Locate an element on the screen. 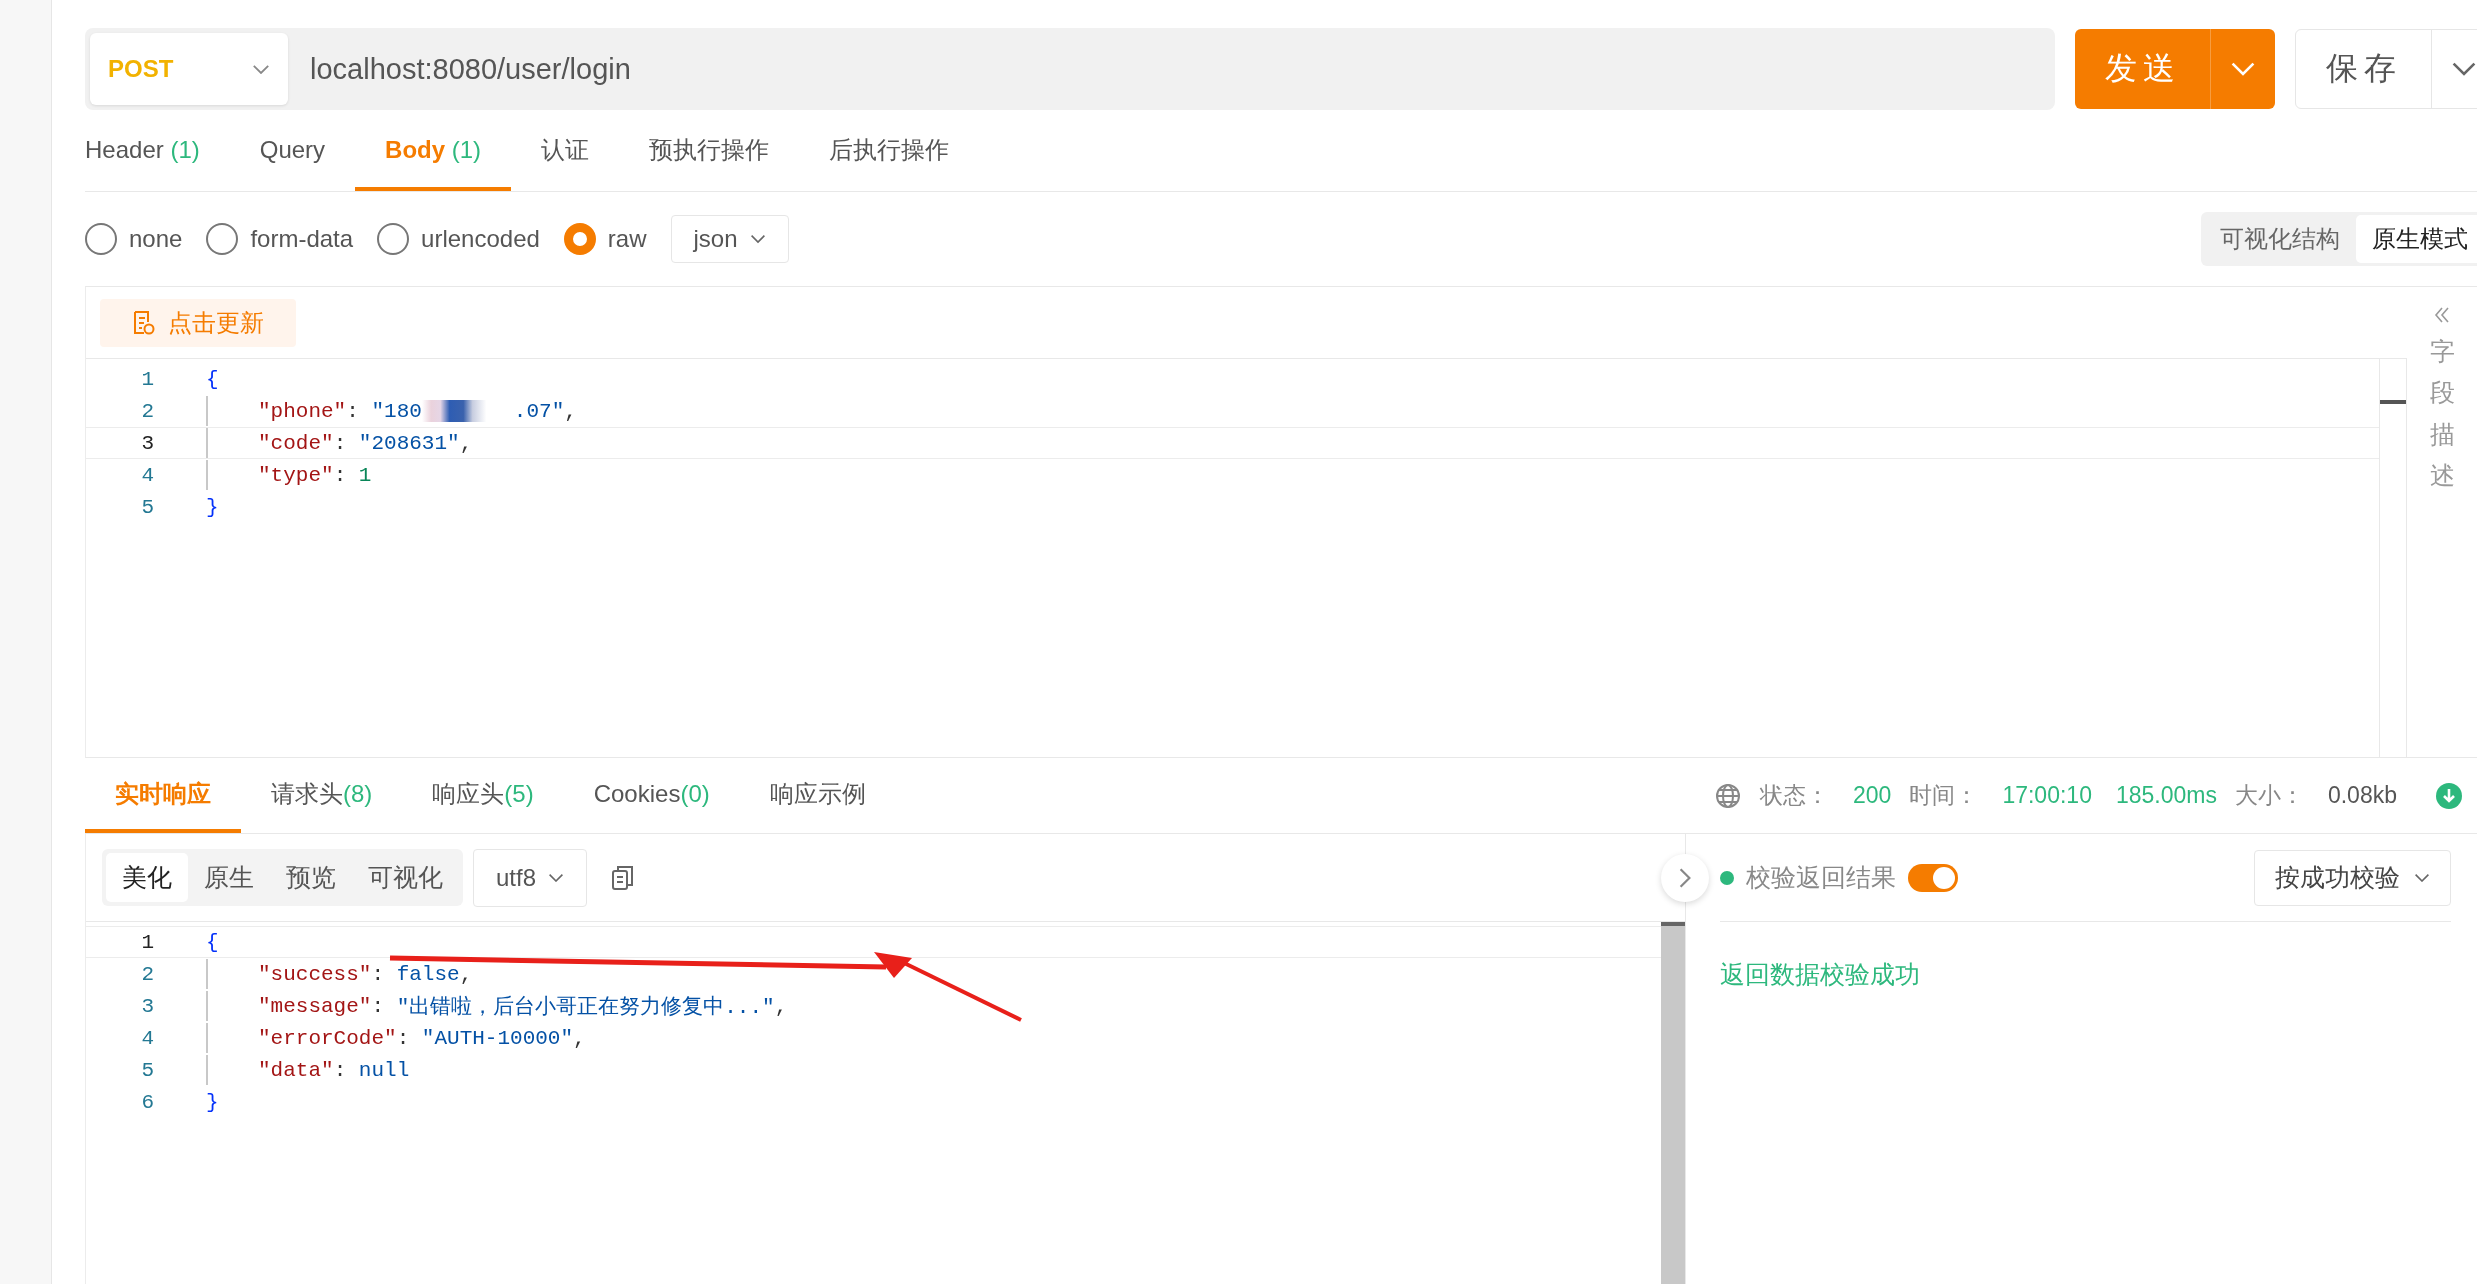 This screenshot has height=1284, width=2477. code-token: .07" is located at coordinates (539, 411).